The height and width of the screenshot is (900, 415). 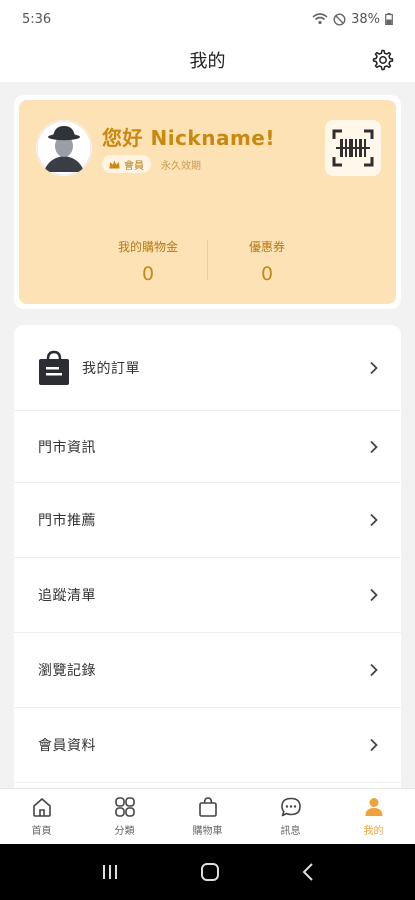 I want to click on greeting-text: 您好 Nickname!, so click(x=188, y=138).